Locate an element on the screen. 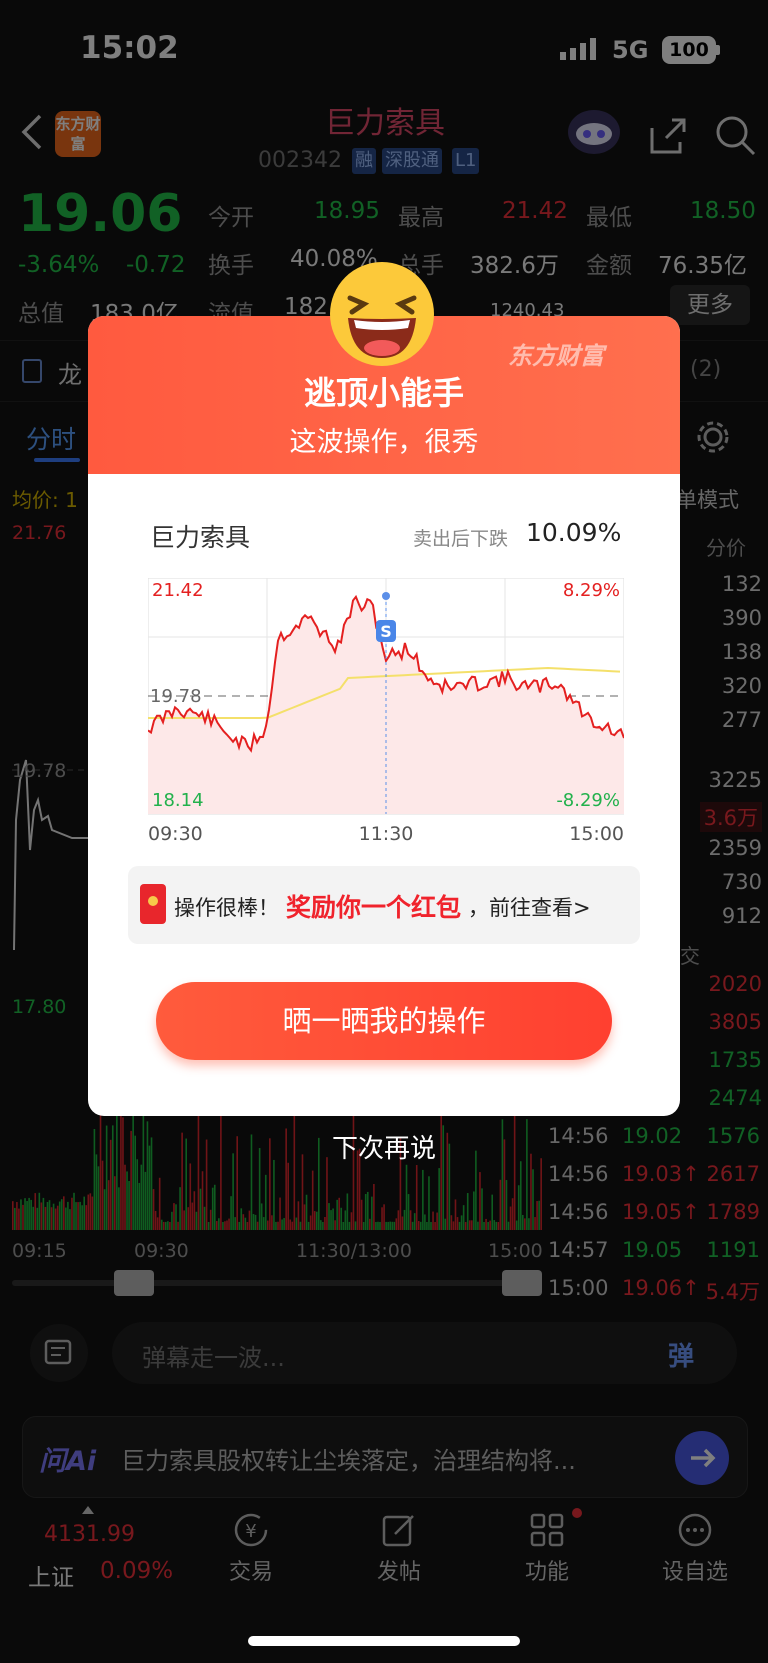 This screenshot has width=768, height=1663. reward-highlight: 奖励你一个红包 is located at coordinates (374, 907).